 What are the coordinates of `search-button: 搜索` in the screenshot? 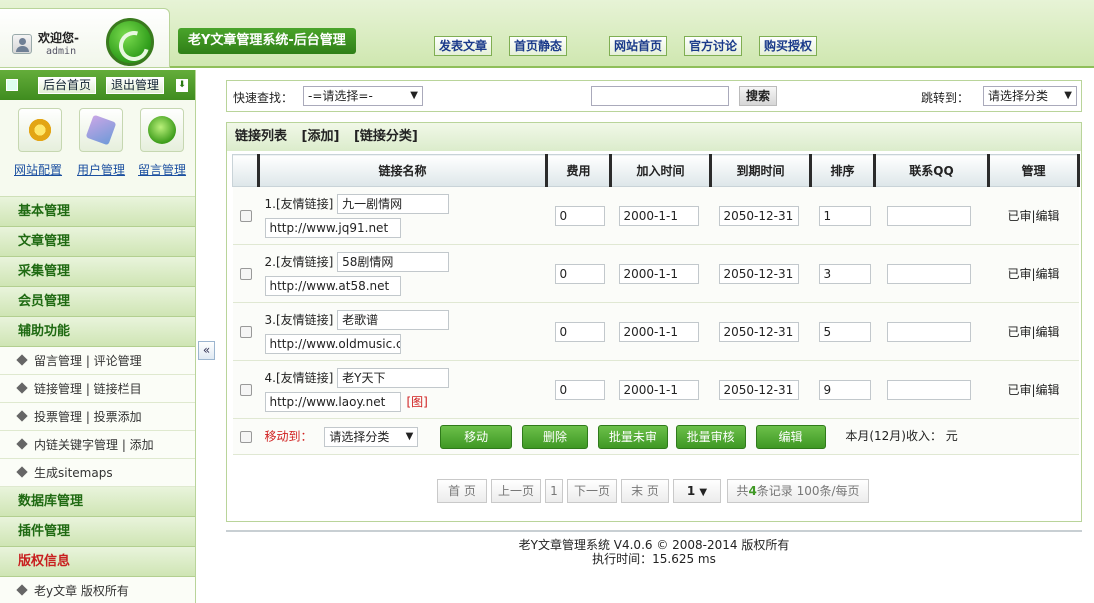 It's located at (758, 96).